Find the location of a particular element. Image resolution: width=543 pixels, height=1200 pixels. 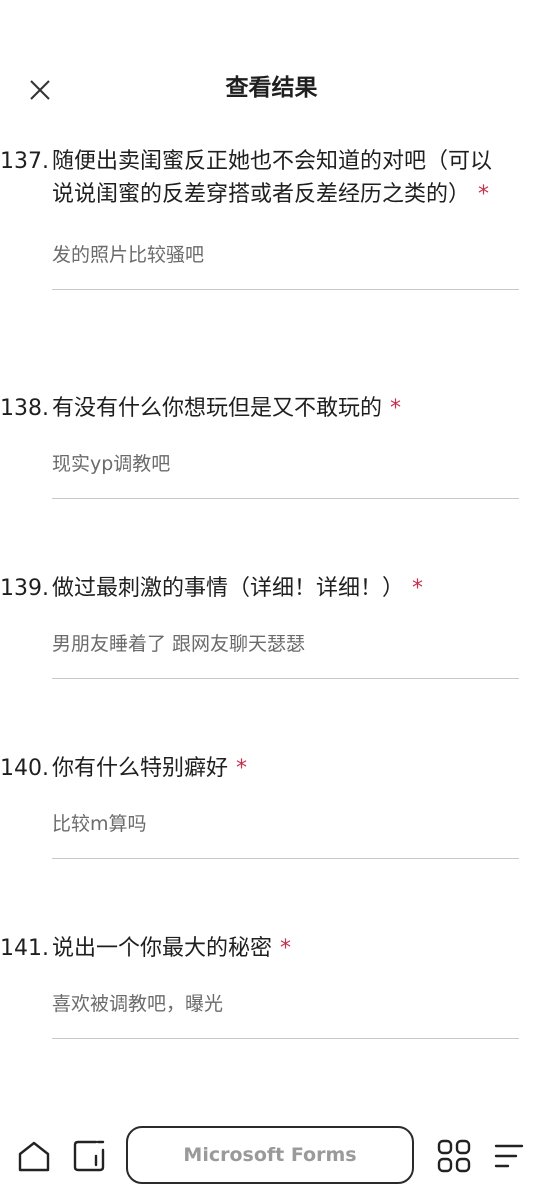

answer-text: 现实yp调教吧 is located at coordinates (111, 464).